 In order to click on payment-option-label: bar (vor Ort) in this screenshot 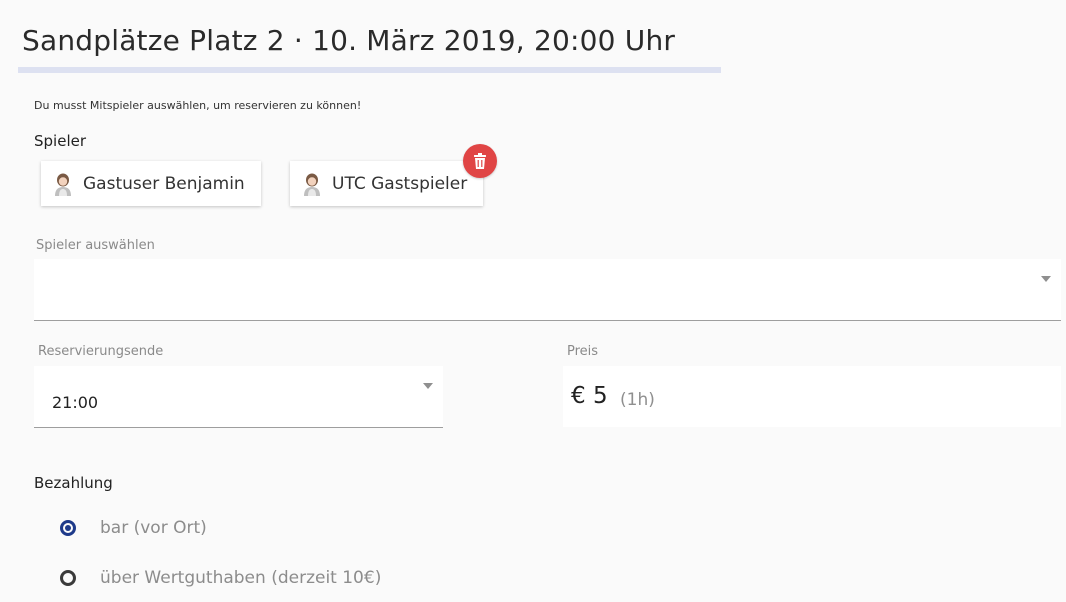, I will do `click(153, 528)`.